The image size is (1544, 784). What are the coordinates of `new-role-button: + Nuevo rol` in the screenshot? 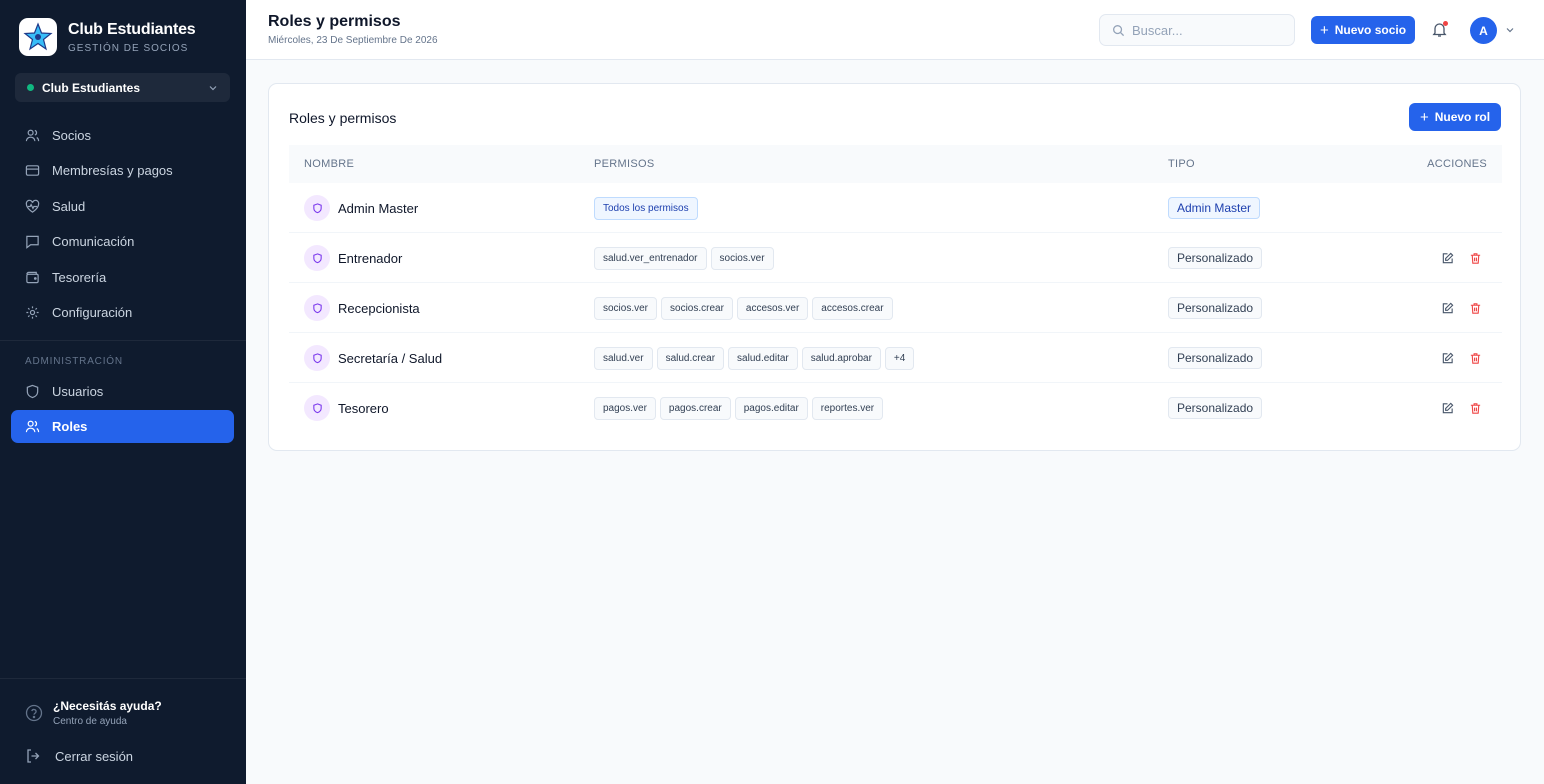 It's located at (1455, 117).